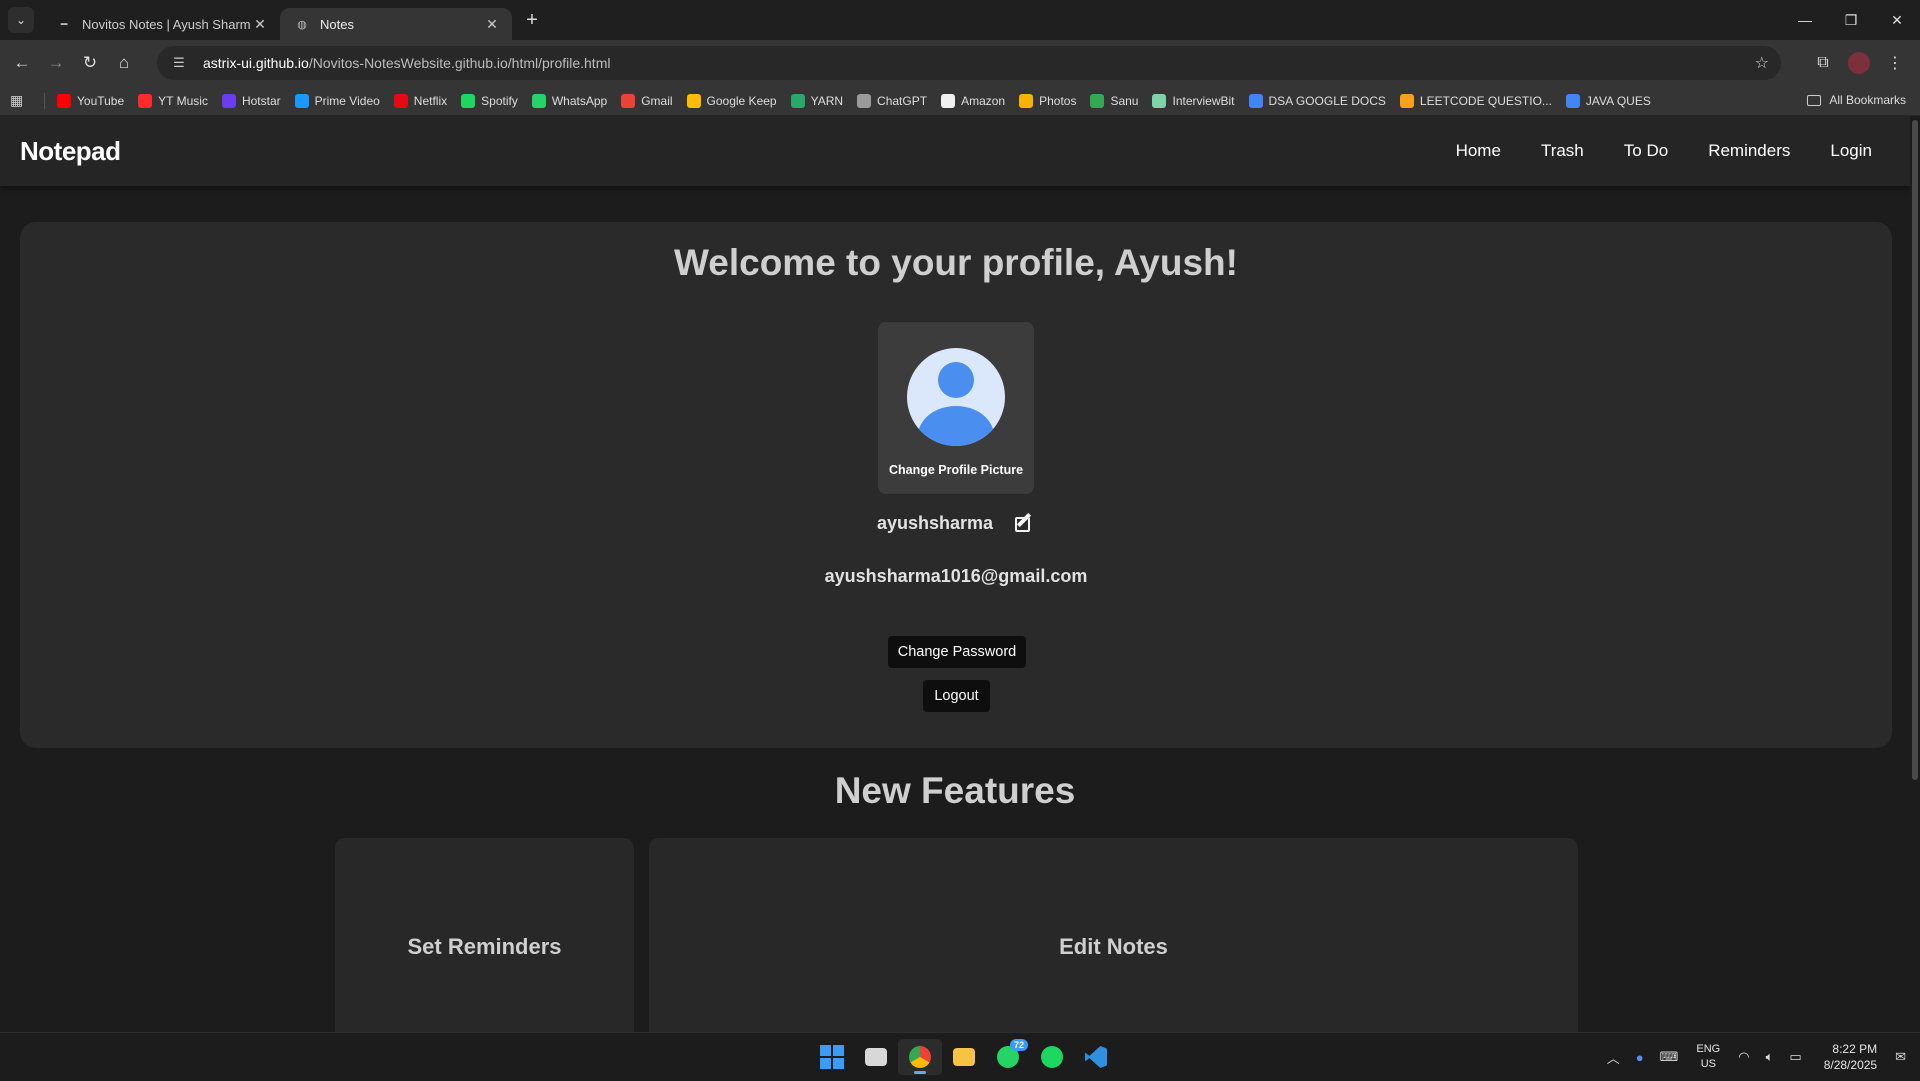  I want to click on spotify-icon, so click(1052, 1057).